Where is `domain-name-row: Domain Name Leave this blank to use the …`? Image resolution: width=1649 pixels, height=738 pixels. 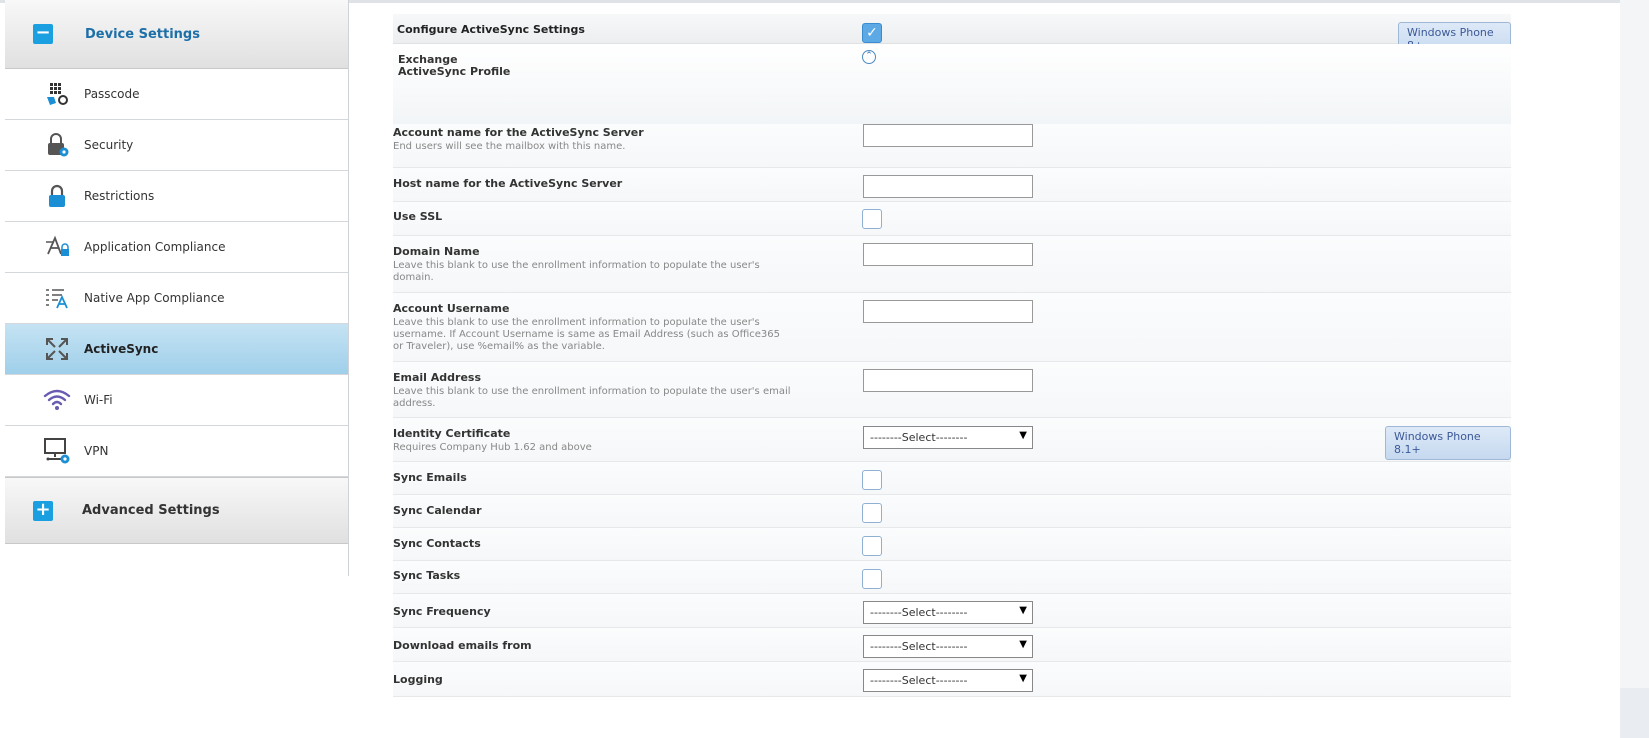 domain-name-row: Domain Name Leave this blank to use the … is located at coordinates (952, 264).